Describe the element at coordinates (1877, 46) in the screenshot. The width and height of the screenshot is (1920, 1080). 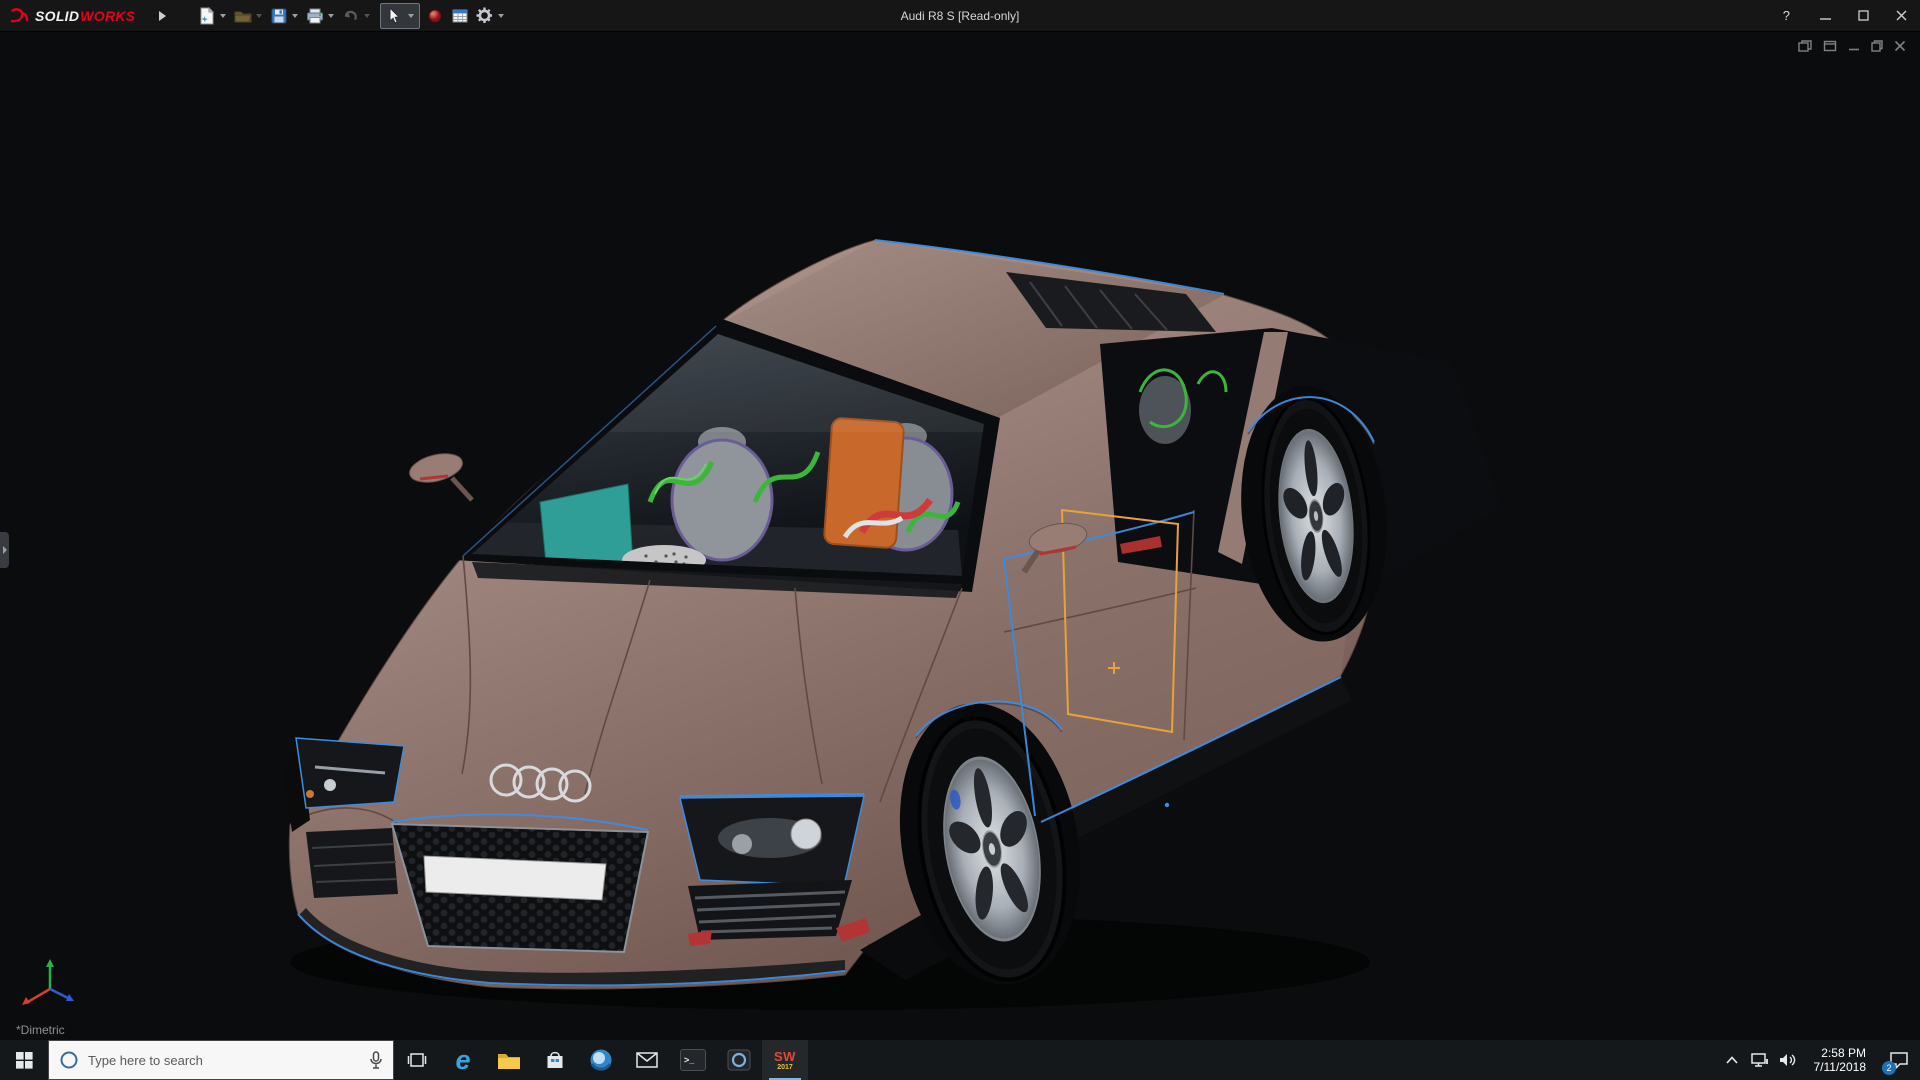
I see `restore-document-button` at that location.